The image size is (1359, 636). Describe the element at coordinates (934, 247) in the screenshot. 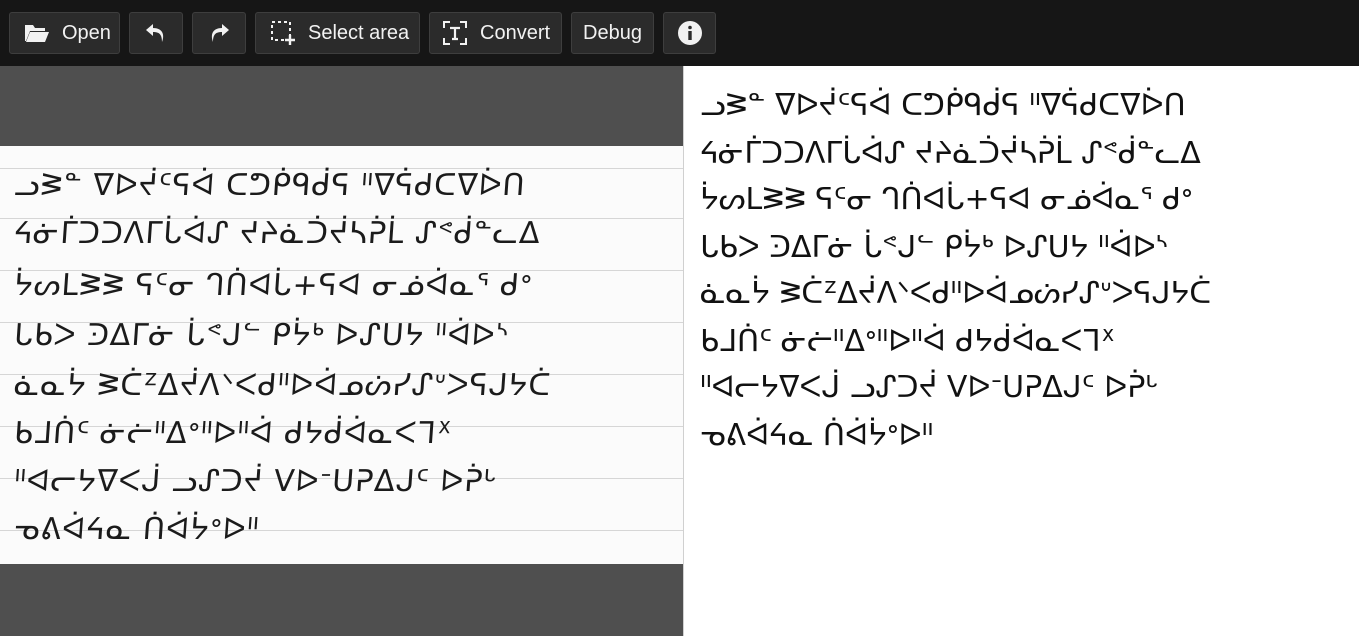

I see `output-line: ᒐᑲᐳ ᑔᐃᒥᓃ ᒑᕝᒍᓪ ᑭᔮᒃ ᐅᔑᑌᔭ ᐦᐋᐅᔅ` at that location.